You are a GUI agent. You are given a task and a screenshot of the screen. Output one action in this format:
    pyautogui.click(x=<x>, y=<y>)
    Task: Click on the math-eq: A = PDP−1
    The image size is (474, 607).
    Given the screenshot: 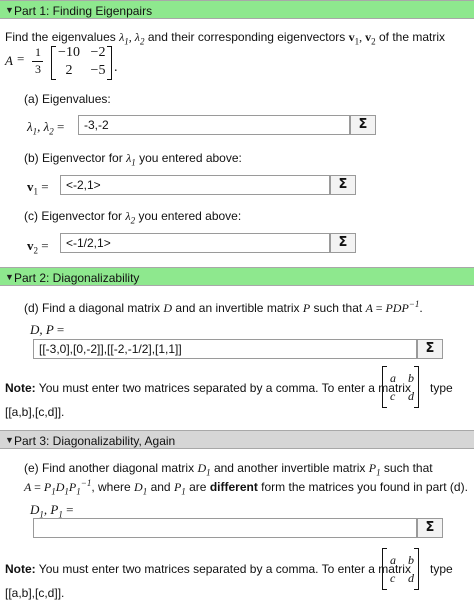 What is the action you would take?
    pyautogui.click(x=392, y=307)
    